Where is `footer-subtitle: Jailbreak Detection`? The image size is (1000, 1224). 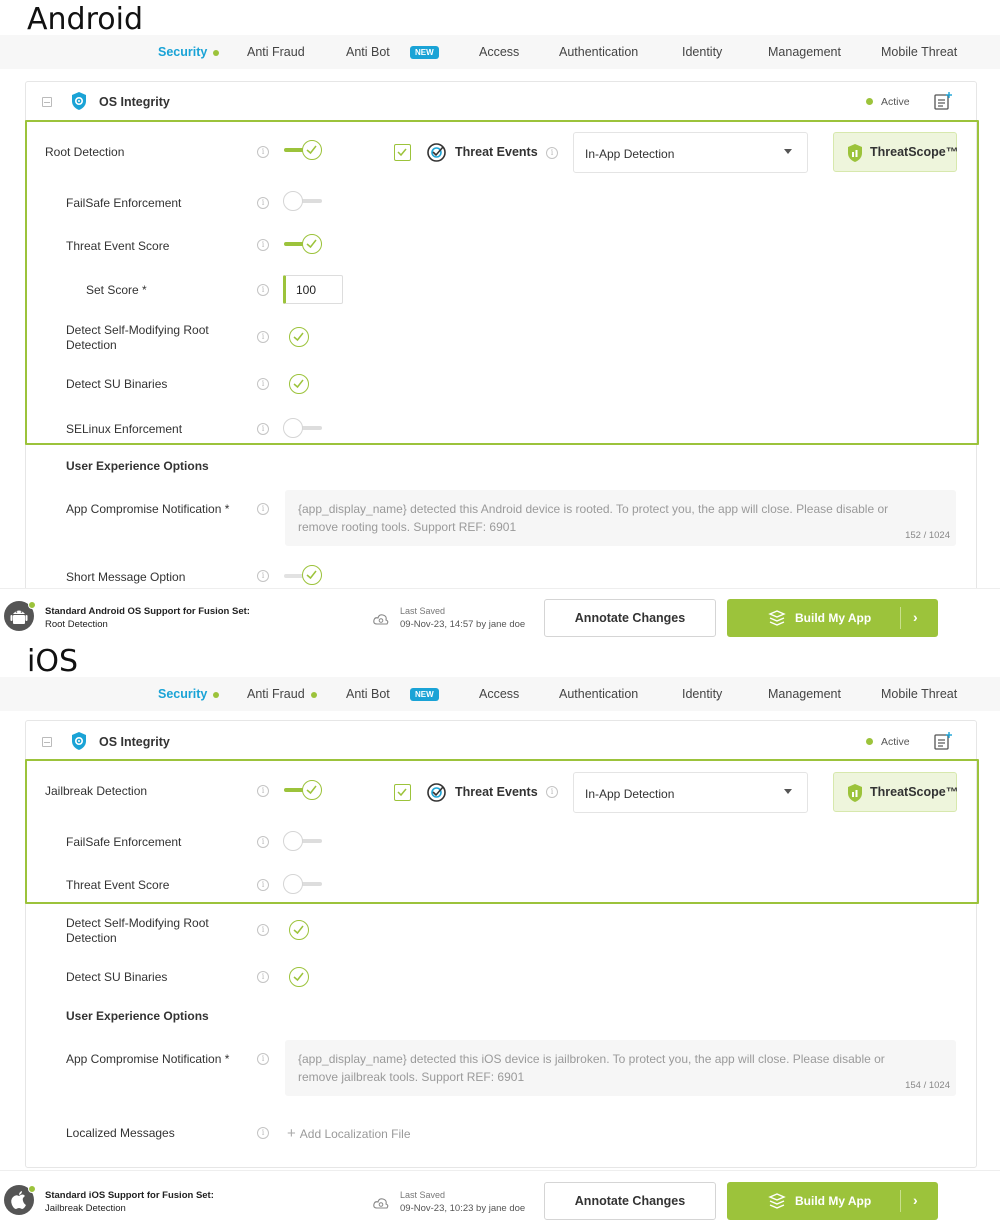 footer-subtitle: Jailbreak Detection is located at coordinates (85, 1208).